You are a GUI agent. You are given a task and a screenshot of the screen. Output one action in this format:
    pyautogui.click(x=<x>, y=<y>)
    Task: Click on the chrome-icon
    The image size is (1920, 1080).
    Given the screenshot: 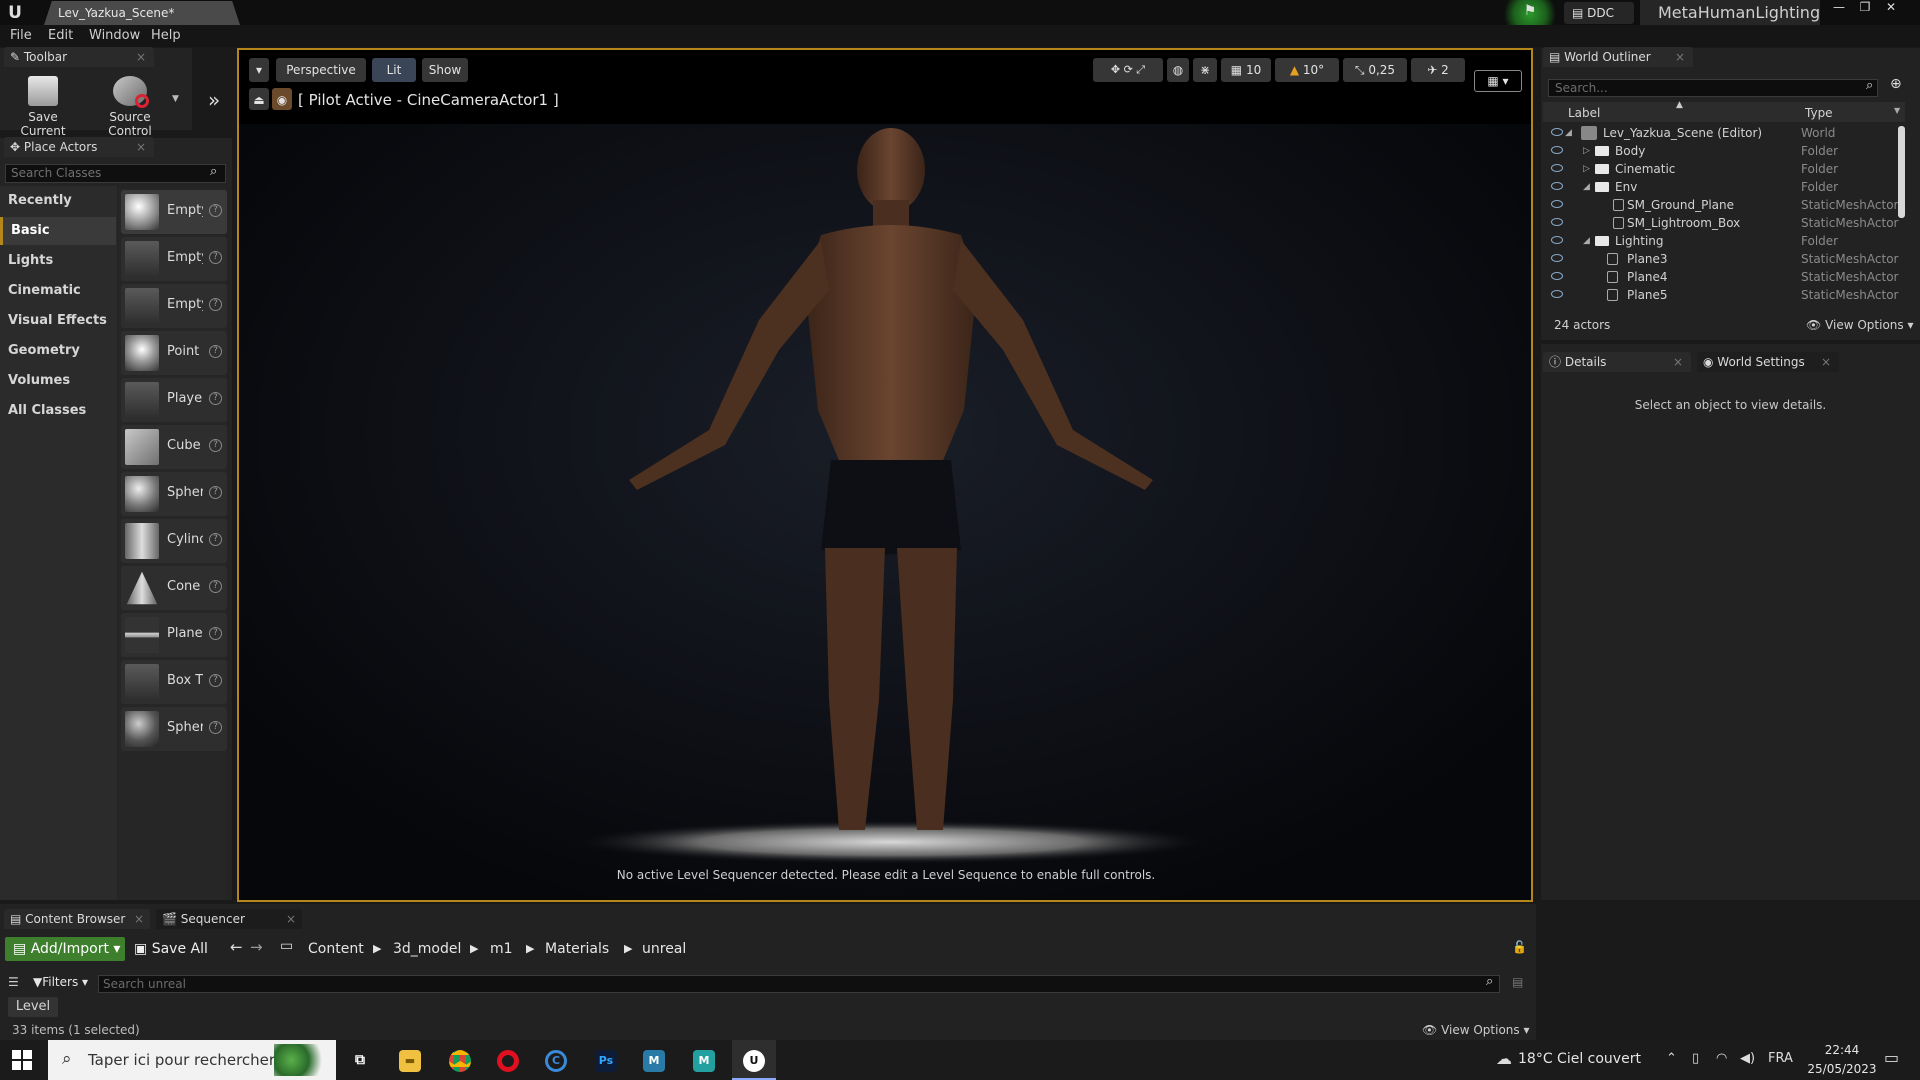 What is the action you would take?
    pyautogui.click(x=460, y=1060)
    